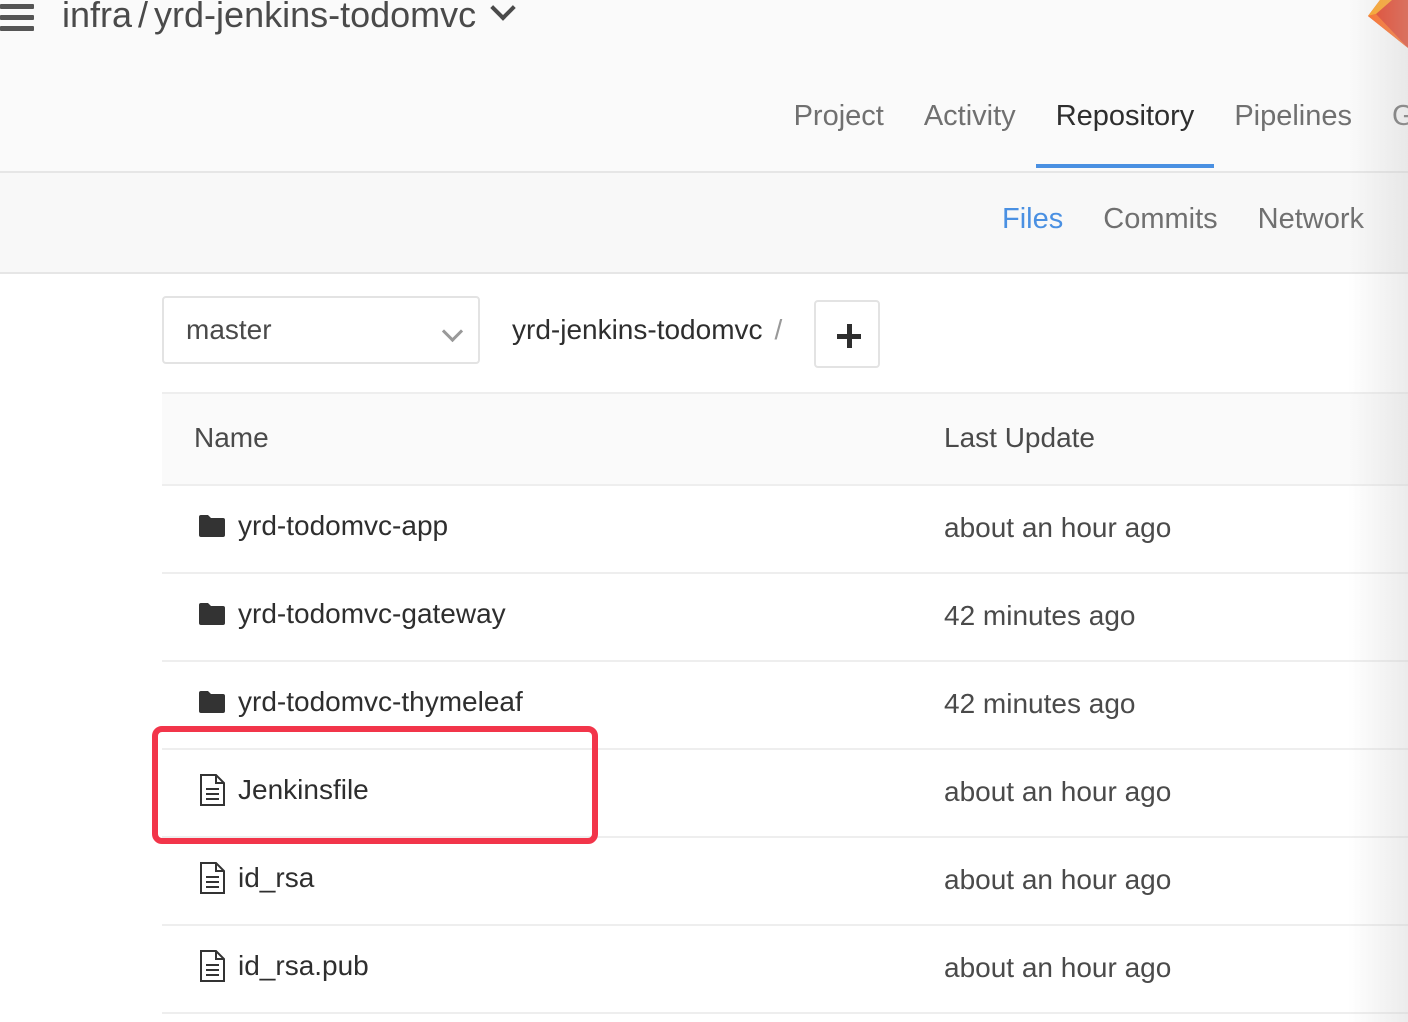 The height and width of the screenshot is (1022, 1408). I want to click on file-name-link: yrd-todomvc-thymeleaf, so click(380, 702).